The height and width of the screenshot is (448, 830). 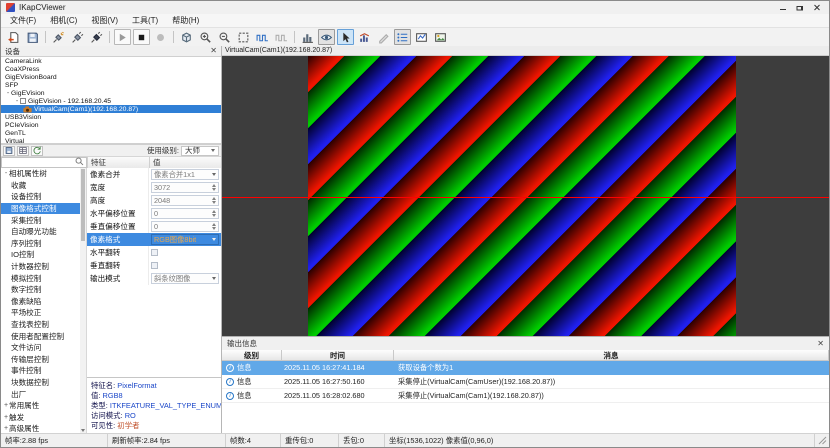 I want to click on property-spinner: 2048, so click(x=185, y=200).